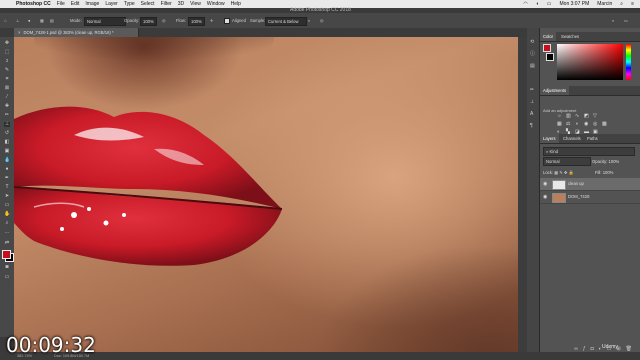 The image size is (640, 360). What do you see at coordinates (525, 4) in the screenshot?
I see `wifi-icon: ◠` at bounding box center [525, 4].